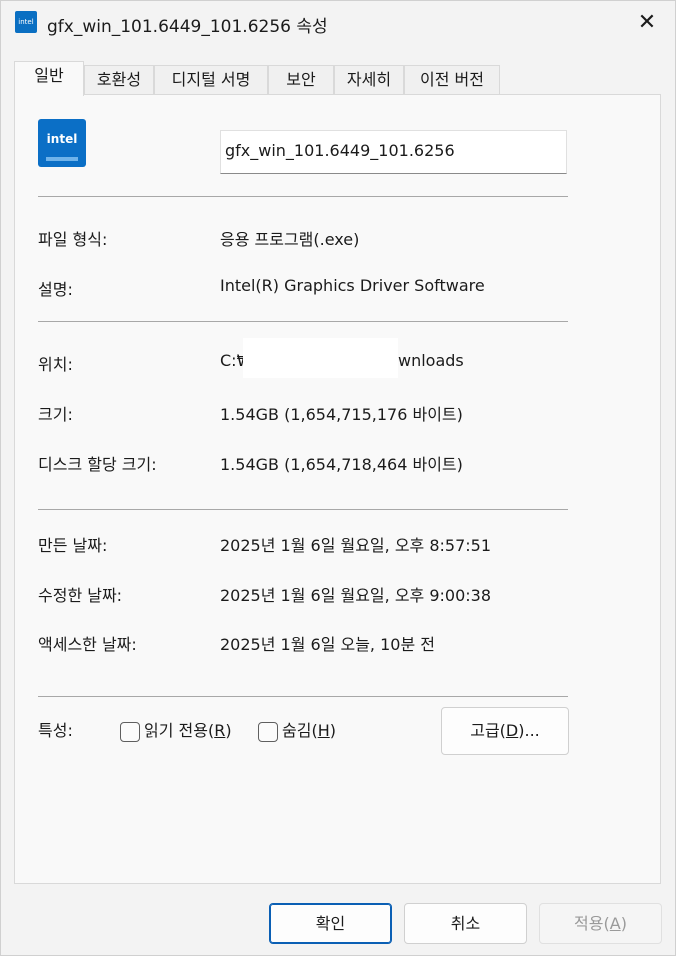 The height and width of the screenshot is (956, 676). Describe the element at coordinates (323, 730) in the screenshot. I see `hidden-accesskey: H` at that location.